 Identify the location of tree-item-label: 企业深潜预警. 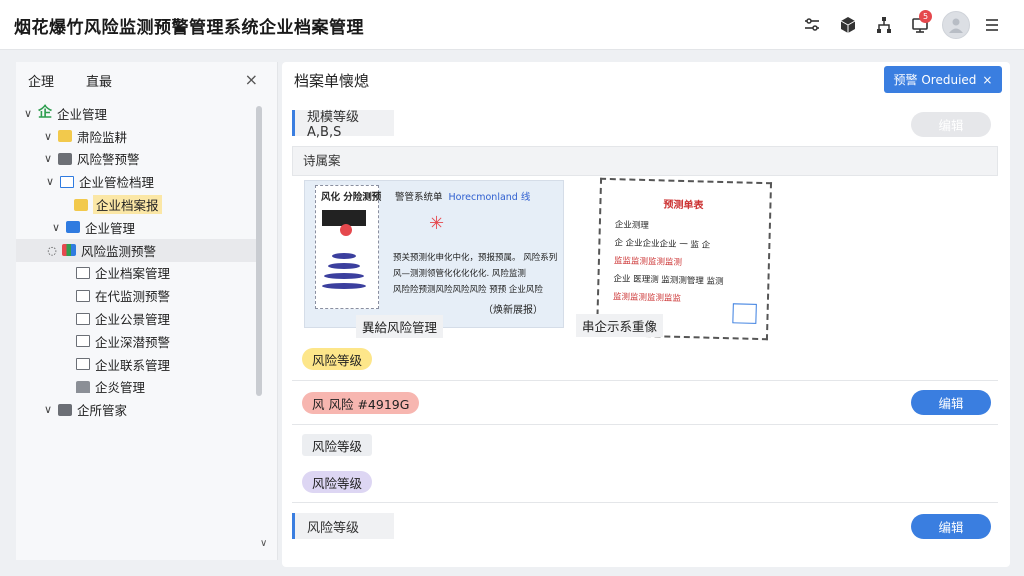
(133, 342).